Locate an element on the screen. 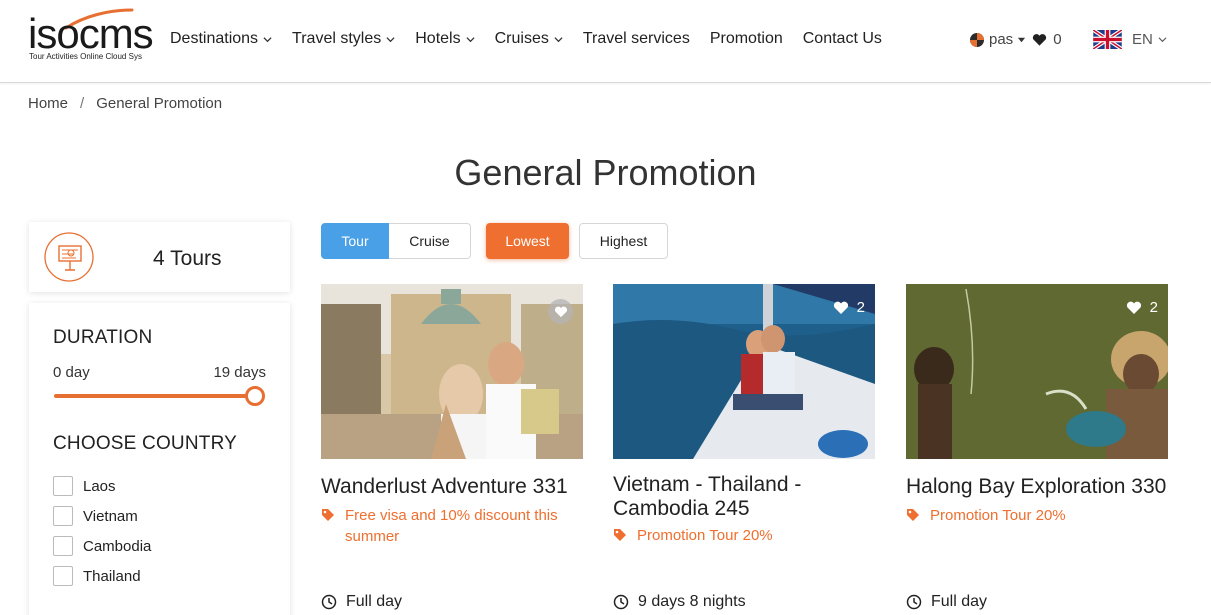 This screenshot has width=1211, height=615. nav-travel-services: Travel services is located at coordinates (636, 39).